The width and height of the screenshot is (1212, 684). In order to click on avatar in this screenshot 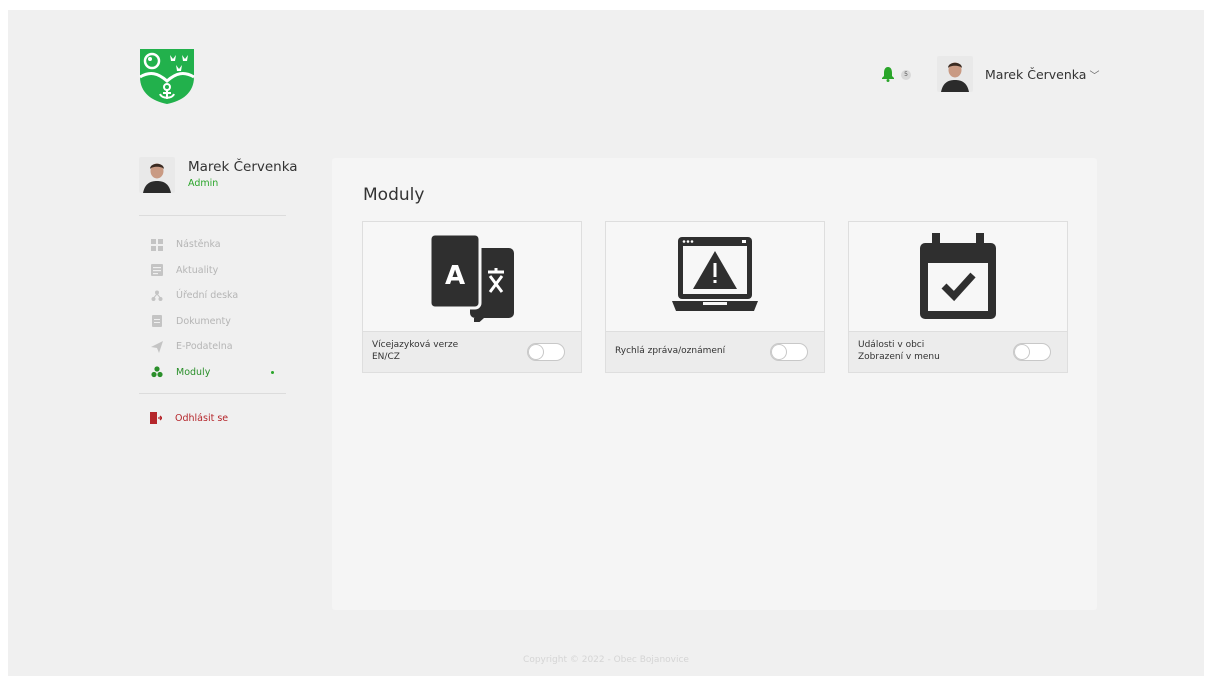, I will do `click(955, 74)`.